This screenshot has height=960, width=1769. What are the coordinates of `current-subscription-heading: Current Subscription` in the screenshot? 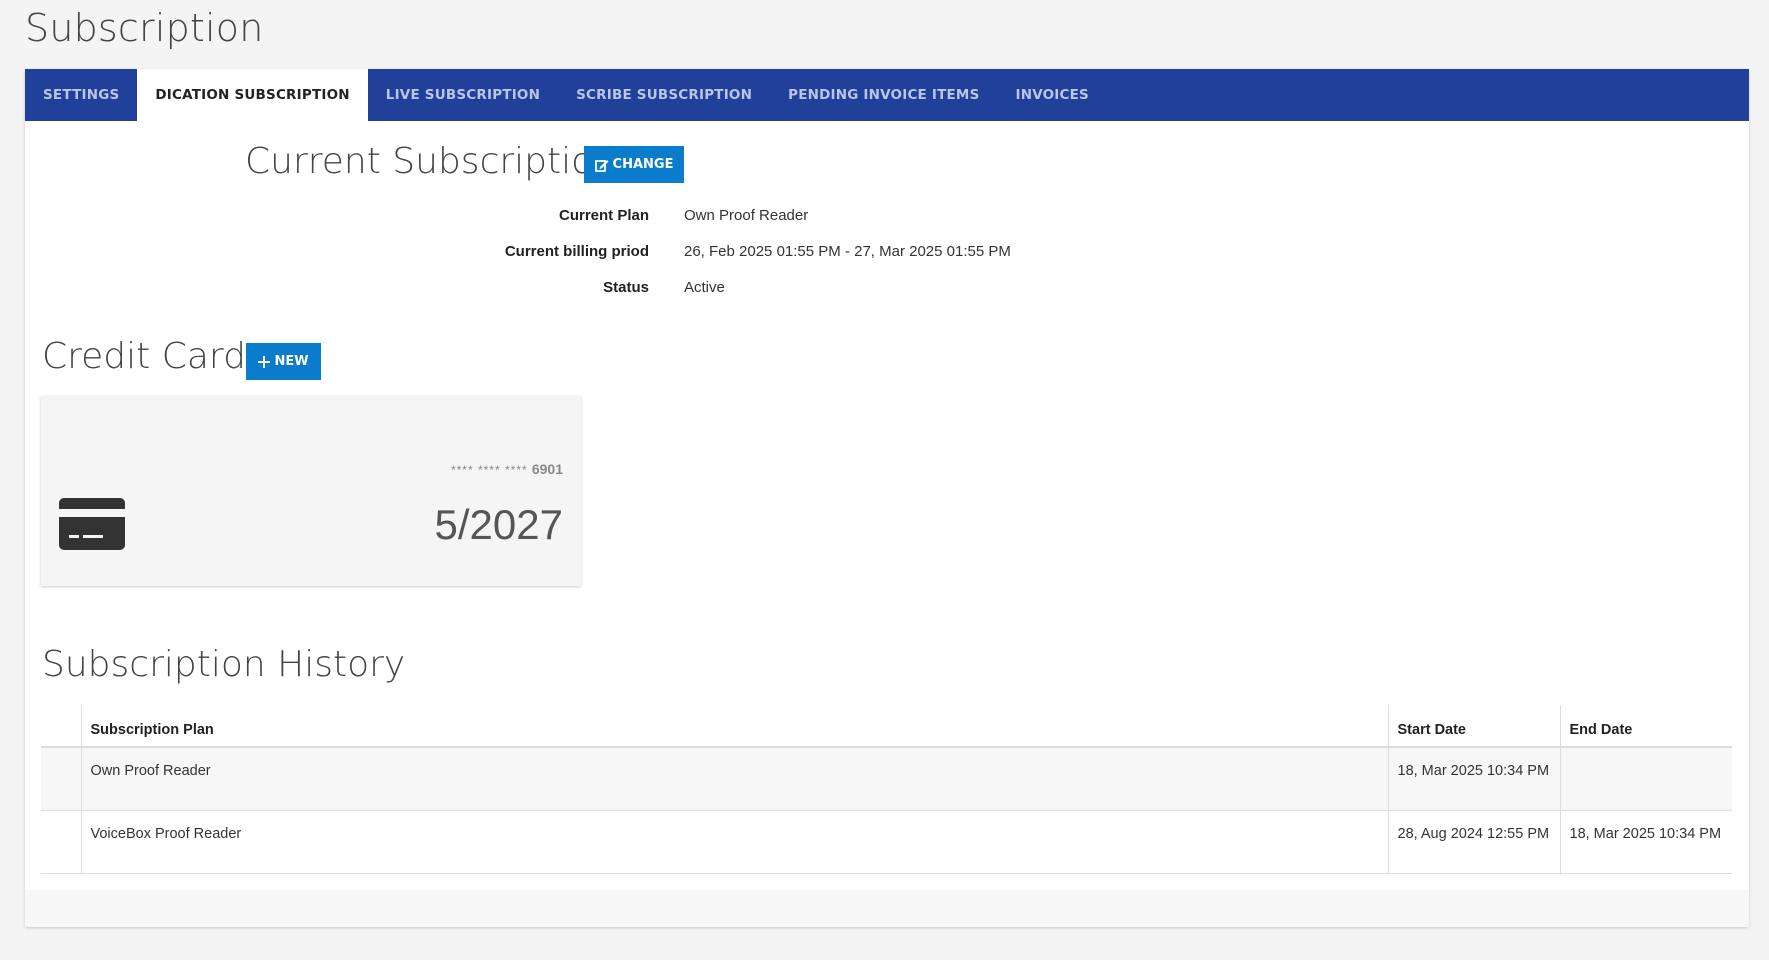 It's located at (430, 161).